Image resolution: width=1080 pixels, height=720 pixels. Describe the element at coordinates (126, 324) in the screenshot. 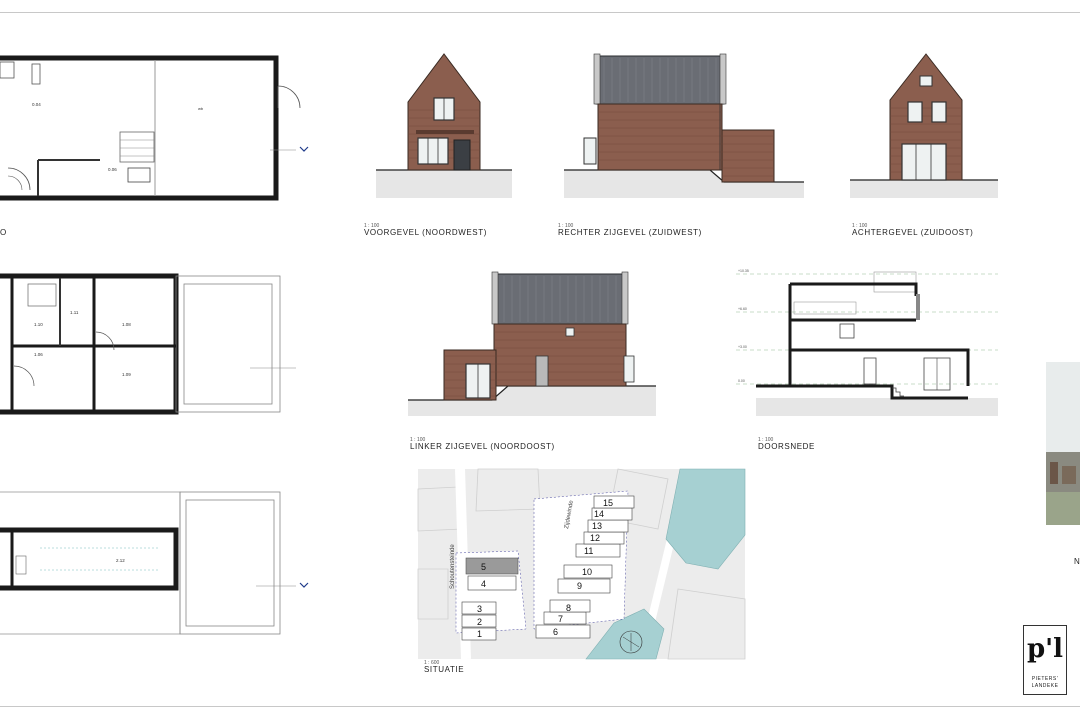

I see `svg-text: 1.08` at that location.